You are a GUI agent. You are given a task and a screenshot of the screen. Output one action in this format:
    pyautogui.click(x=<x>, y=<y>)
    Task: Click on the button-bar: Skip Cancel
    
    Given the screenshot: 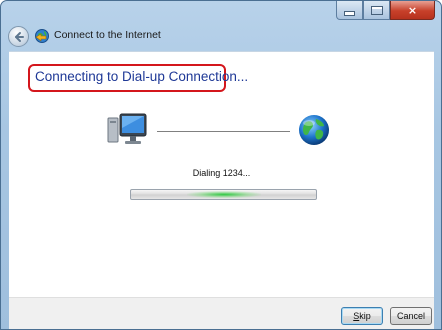 What is the action you would take?
    pyautogui.click(x=221, y=313)
    